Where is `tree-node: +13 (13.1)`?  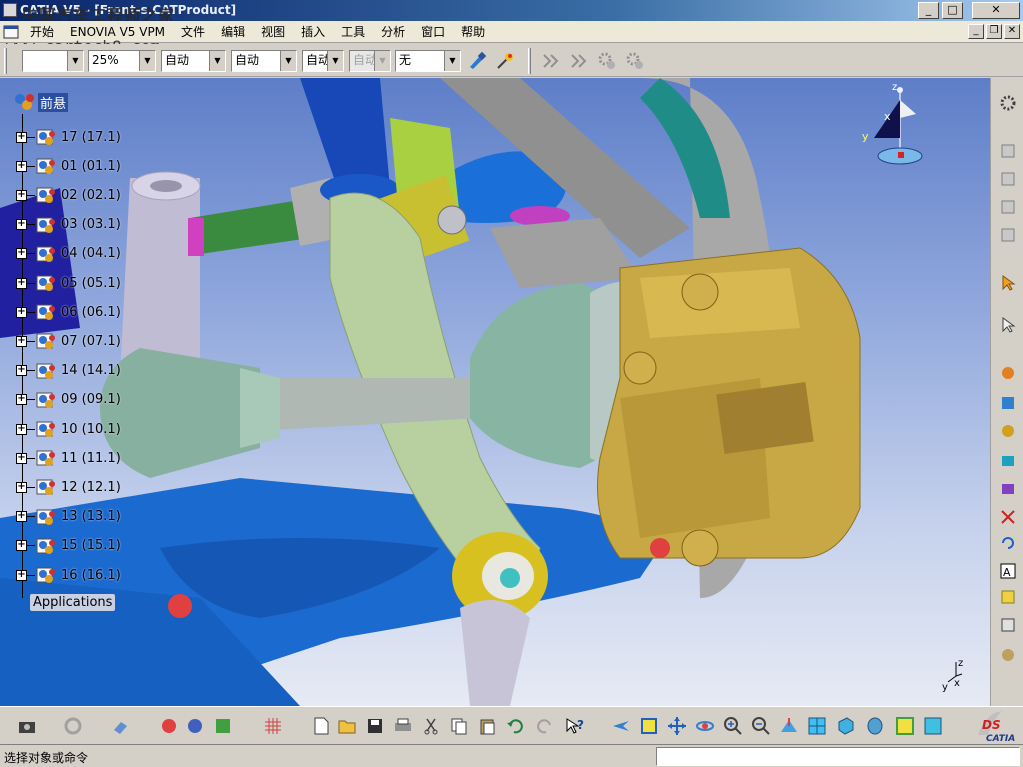
tree-node: +13 (13.1) is located at coordinates (68, 517).